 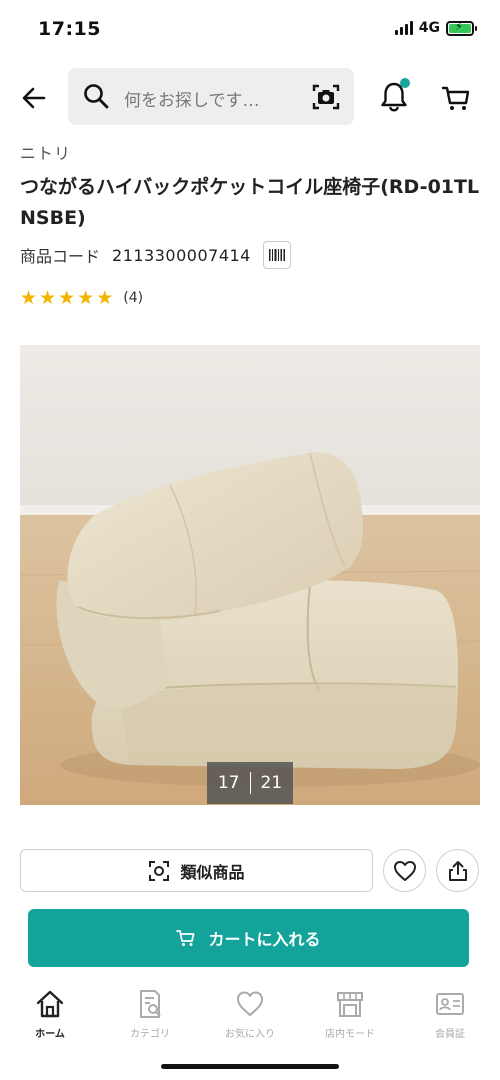 I want to click on share-button, so click(x=457, y=870).